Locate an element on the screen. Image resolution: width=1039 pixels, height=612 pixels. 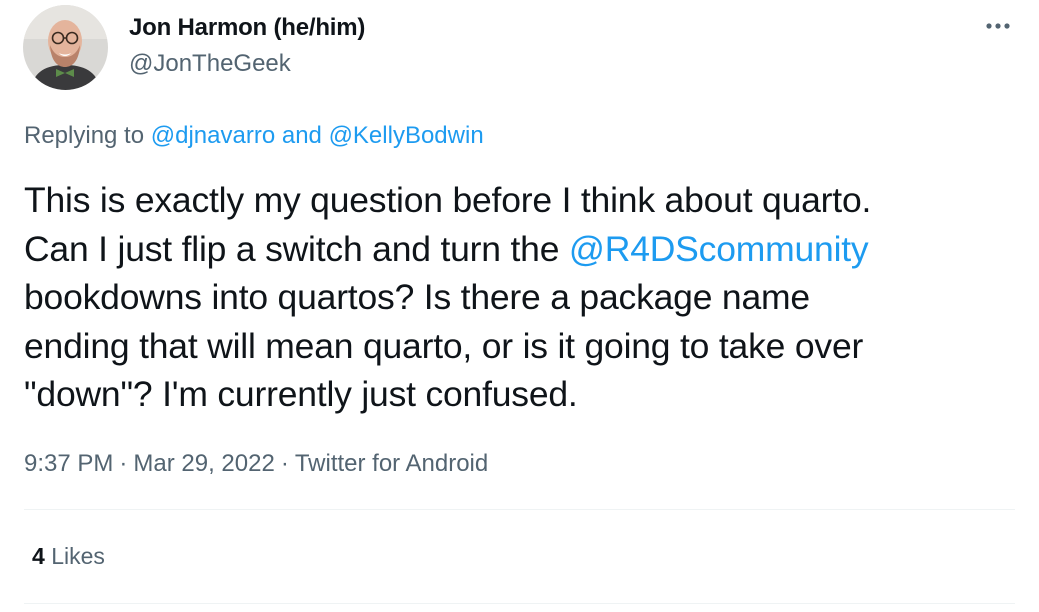
tweet-date: Mar 29, 2022 is located at coordinates (203, 463).